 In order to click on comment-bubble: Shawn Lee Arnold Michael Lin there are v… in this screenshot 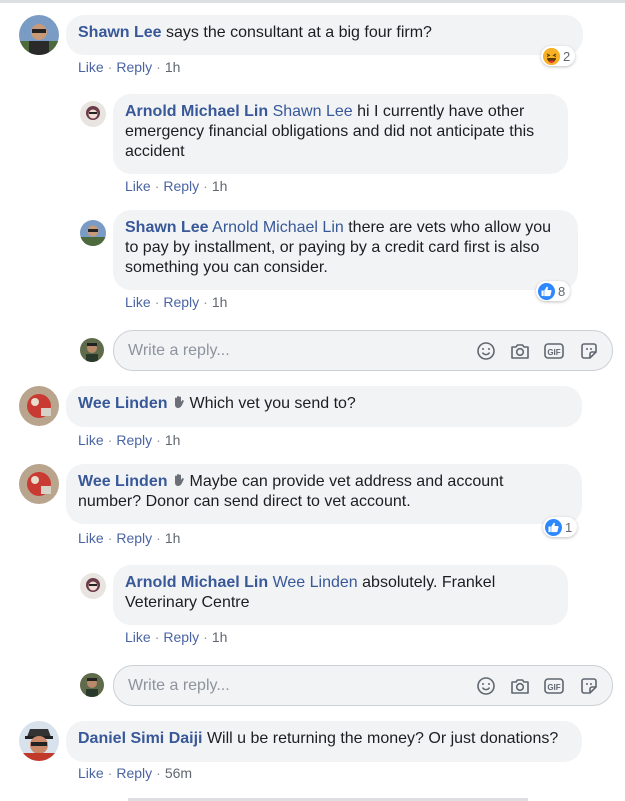, I will do `click(345, 250)`.